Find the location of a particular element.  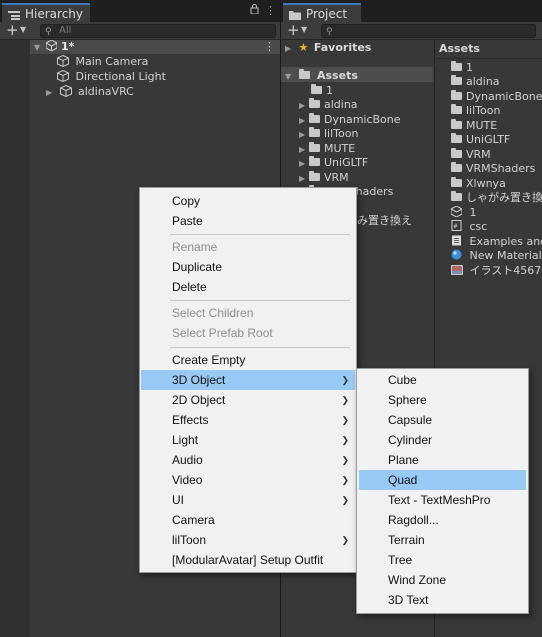

asset-item: イラスト4567890 is located at coordinates (496, 270).